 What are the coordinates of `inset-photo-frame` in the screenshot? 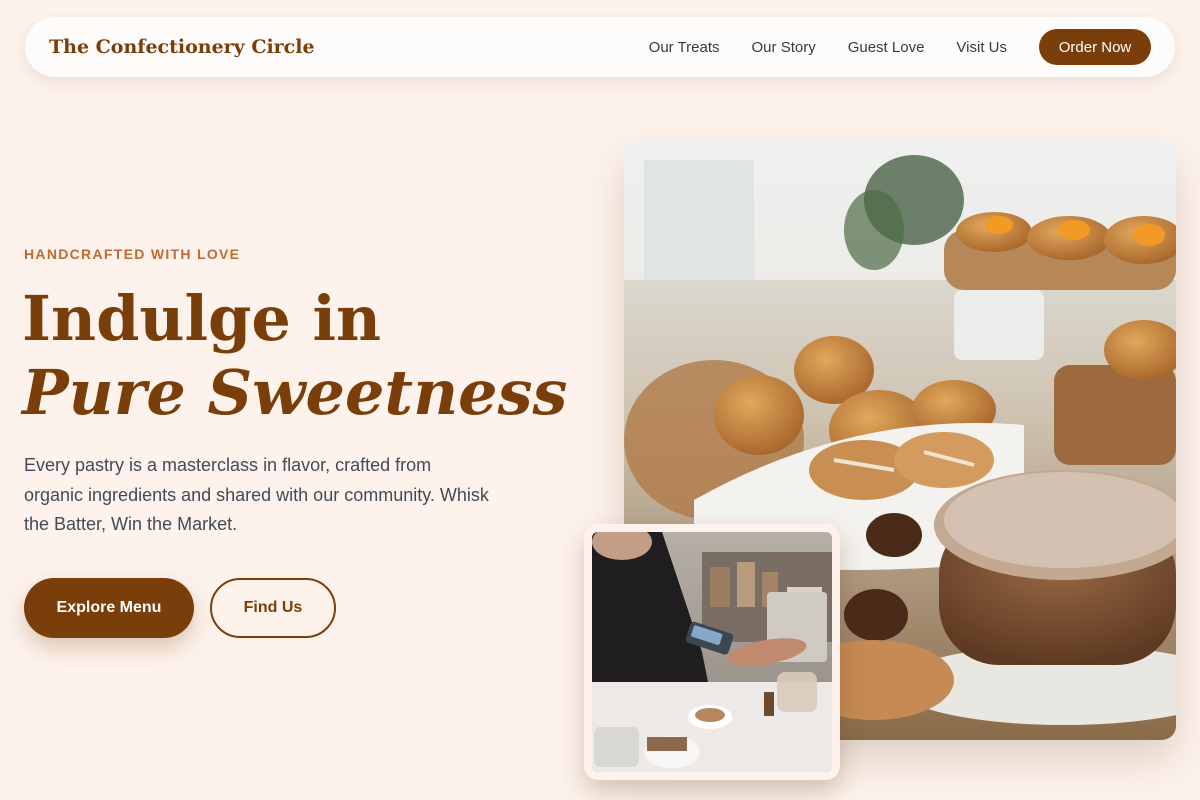 It's located at (712, 652).